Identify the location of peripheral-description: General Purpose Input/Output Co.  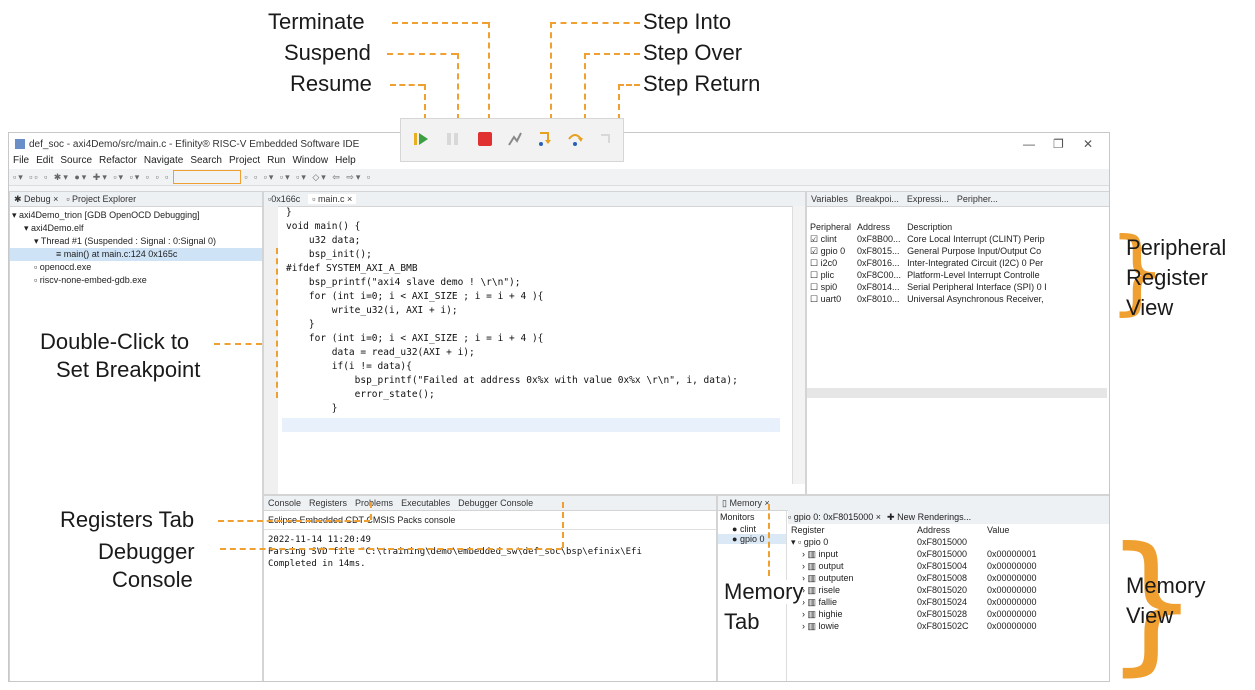
(974, 251).